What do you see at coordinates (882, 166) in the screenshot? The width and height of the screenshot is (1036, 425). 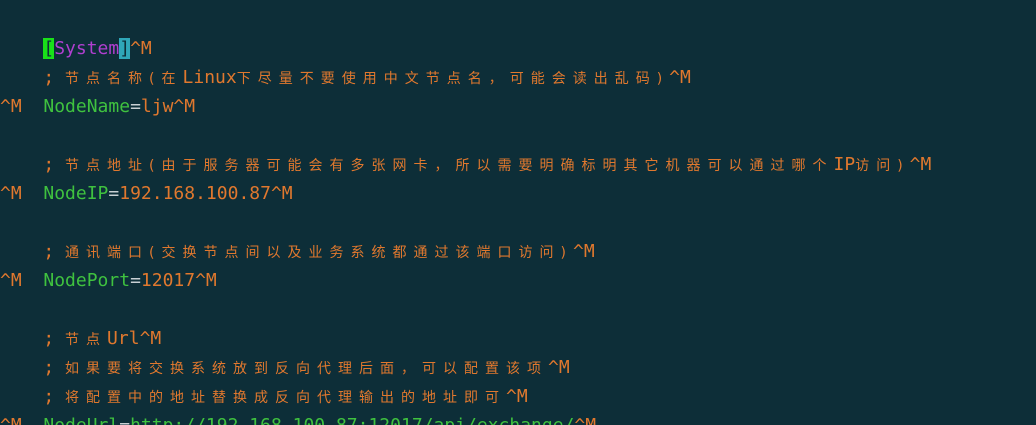 I see `comment-text-cont: 访问)` at bounding box center [882, 166].